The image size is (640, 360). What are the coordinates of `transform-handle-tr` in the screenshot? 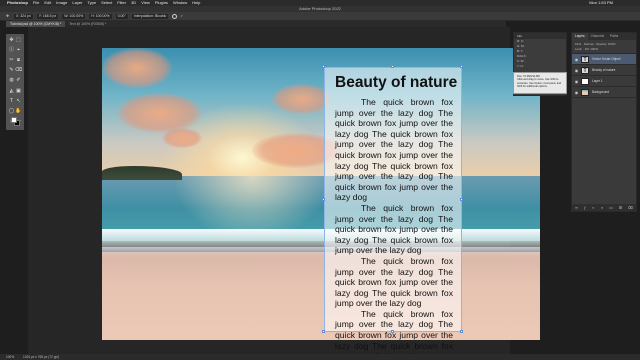 It's located at (461, 66).